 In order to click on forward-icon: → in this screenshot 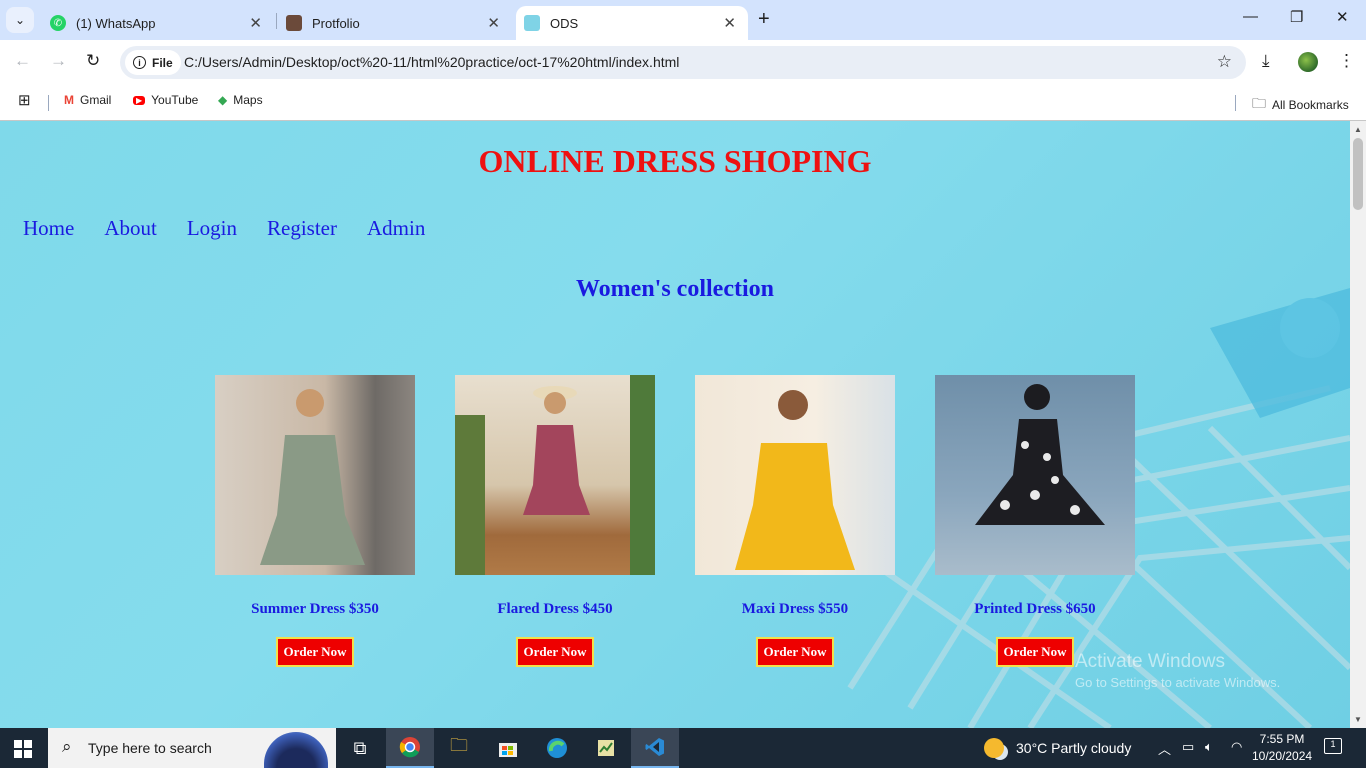, I will do `click(58, 61)`.